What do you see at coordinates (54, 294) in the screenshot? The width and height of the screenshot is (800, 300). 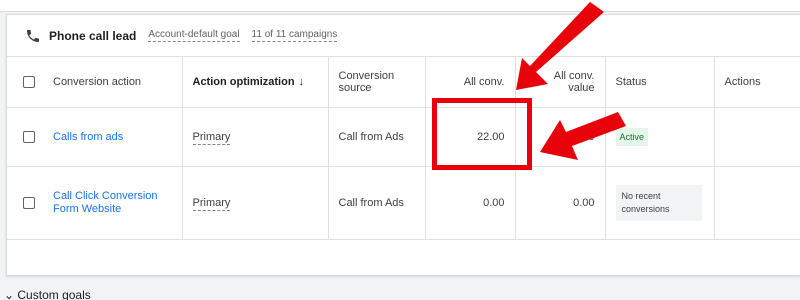 I see `custom-goals-label: Custom goals` at bounding box center [54, 294].